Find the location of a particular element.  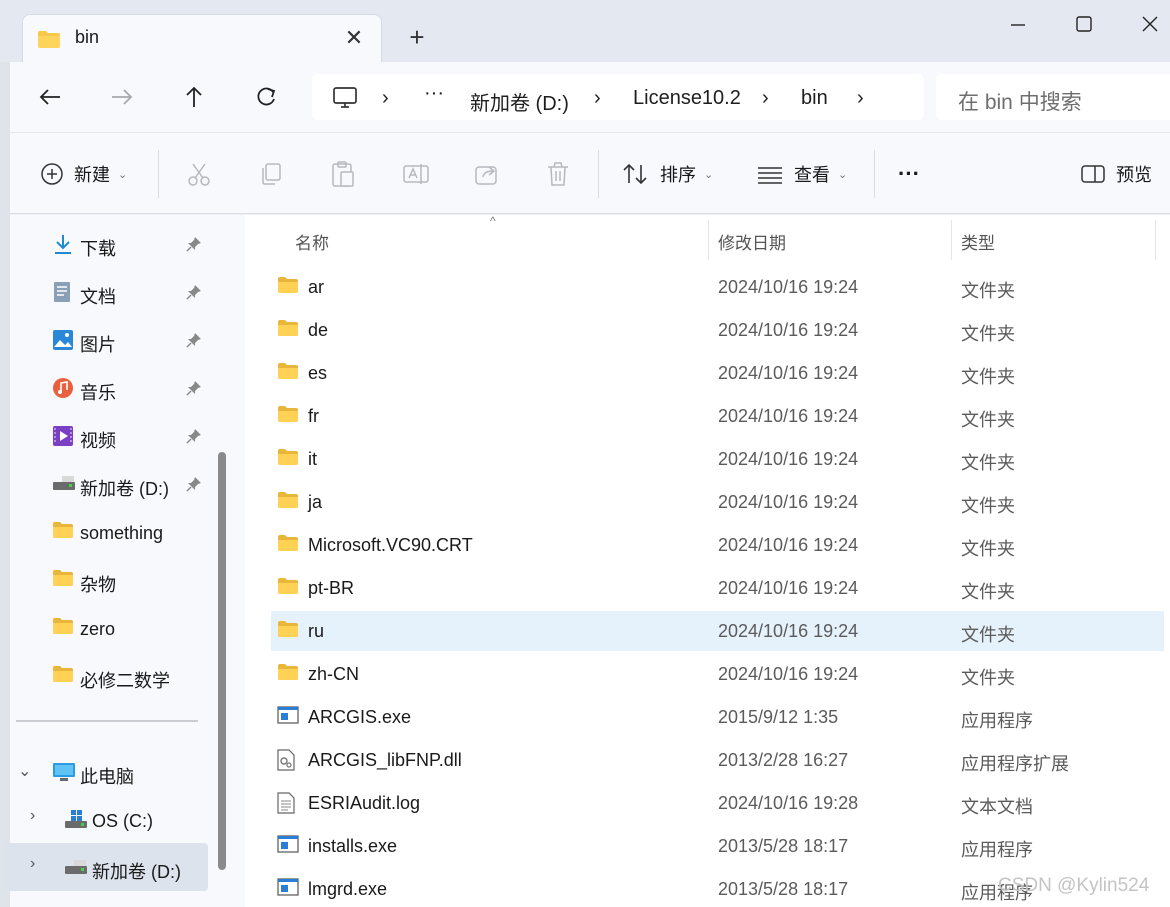

table-row: ar 2024/10/16 19:24 文件夹 is located at coordinates (717, 287).